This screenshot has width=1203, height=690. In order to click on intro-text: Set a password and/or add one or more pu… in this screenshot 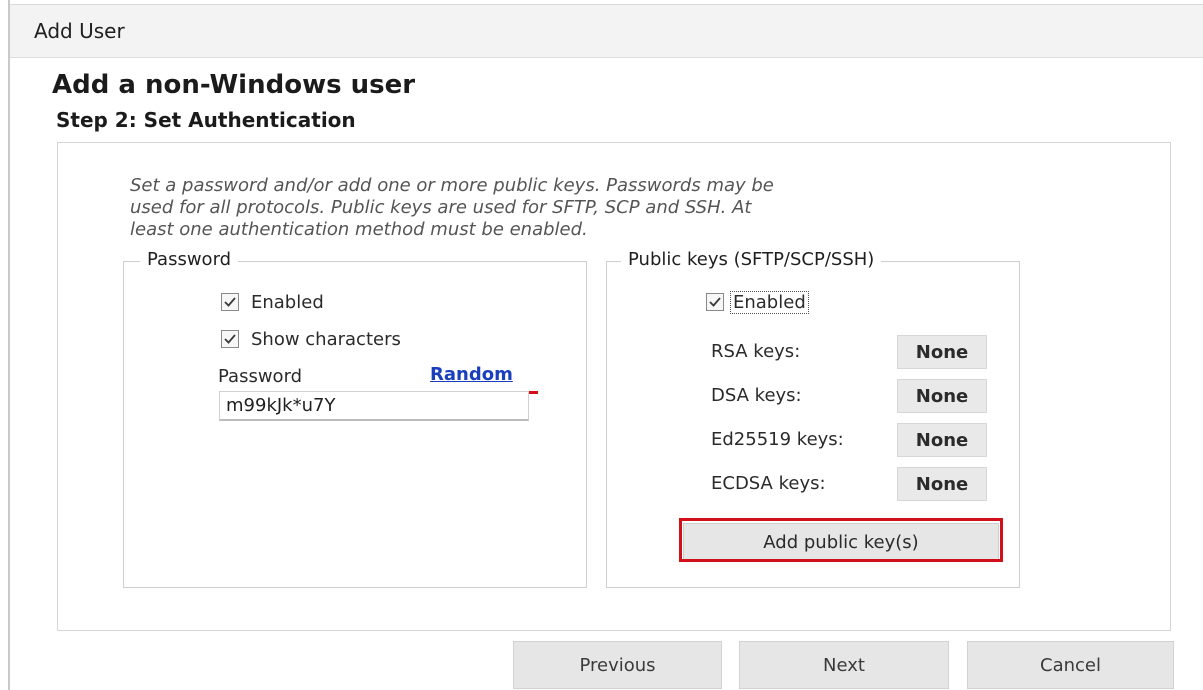, I will do `click(590, 208)`.